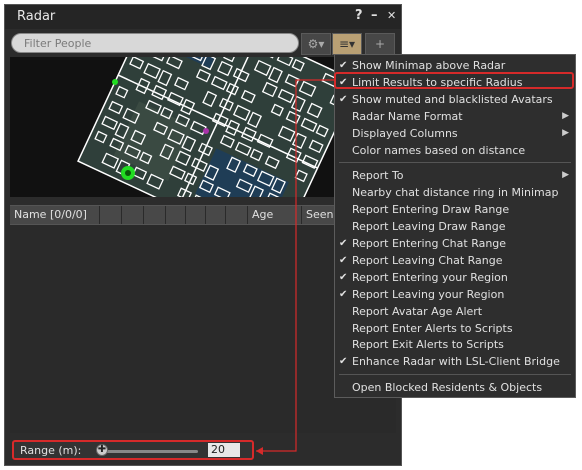 Image resolution: width=582 pixels, height=470 pixels. What do you see at coordinates (295, 267) in the screenshot?
I see `connector-line` at bounding box center [295, 267].